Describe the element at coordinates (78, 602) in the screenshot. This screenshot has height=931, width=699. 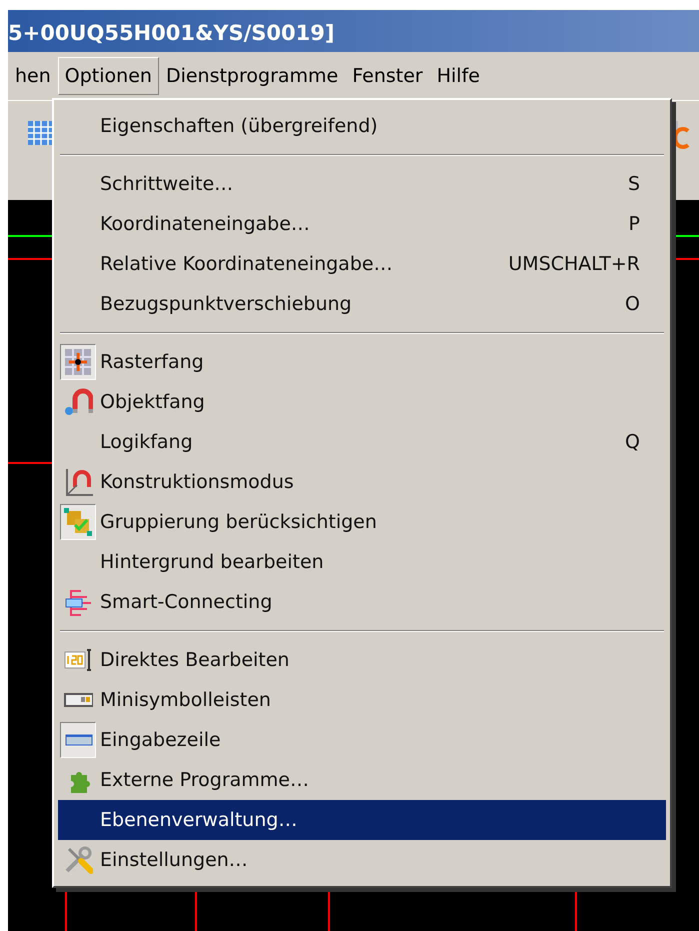
I see `connector-icon` at that location.